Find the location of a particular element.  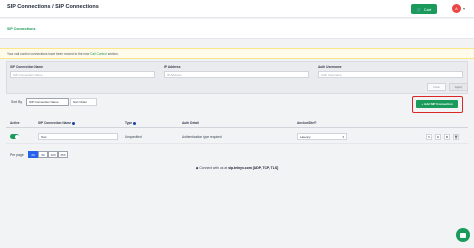

per-page-option: 20 is located at coordinates (33, 154).